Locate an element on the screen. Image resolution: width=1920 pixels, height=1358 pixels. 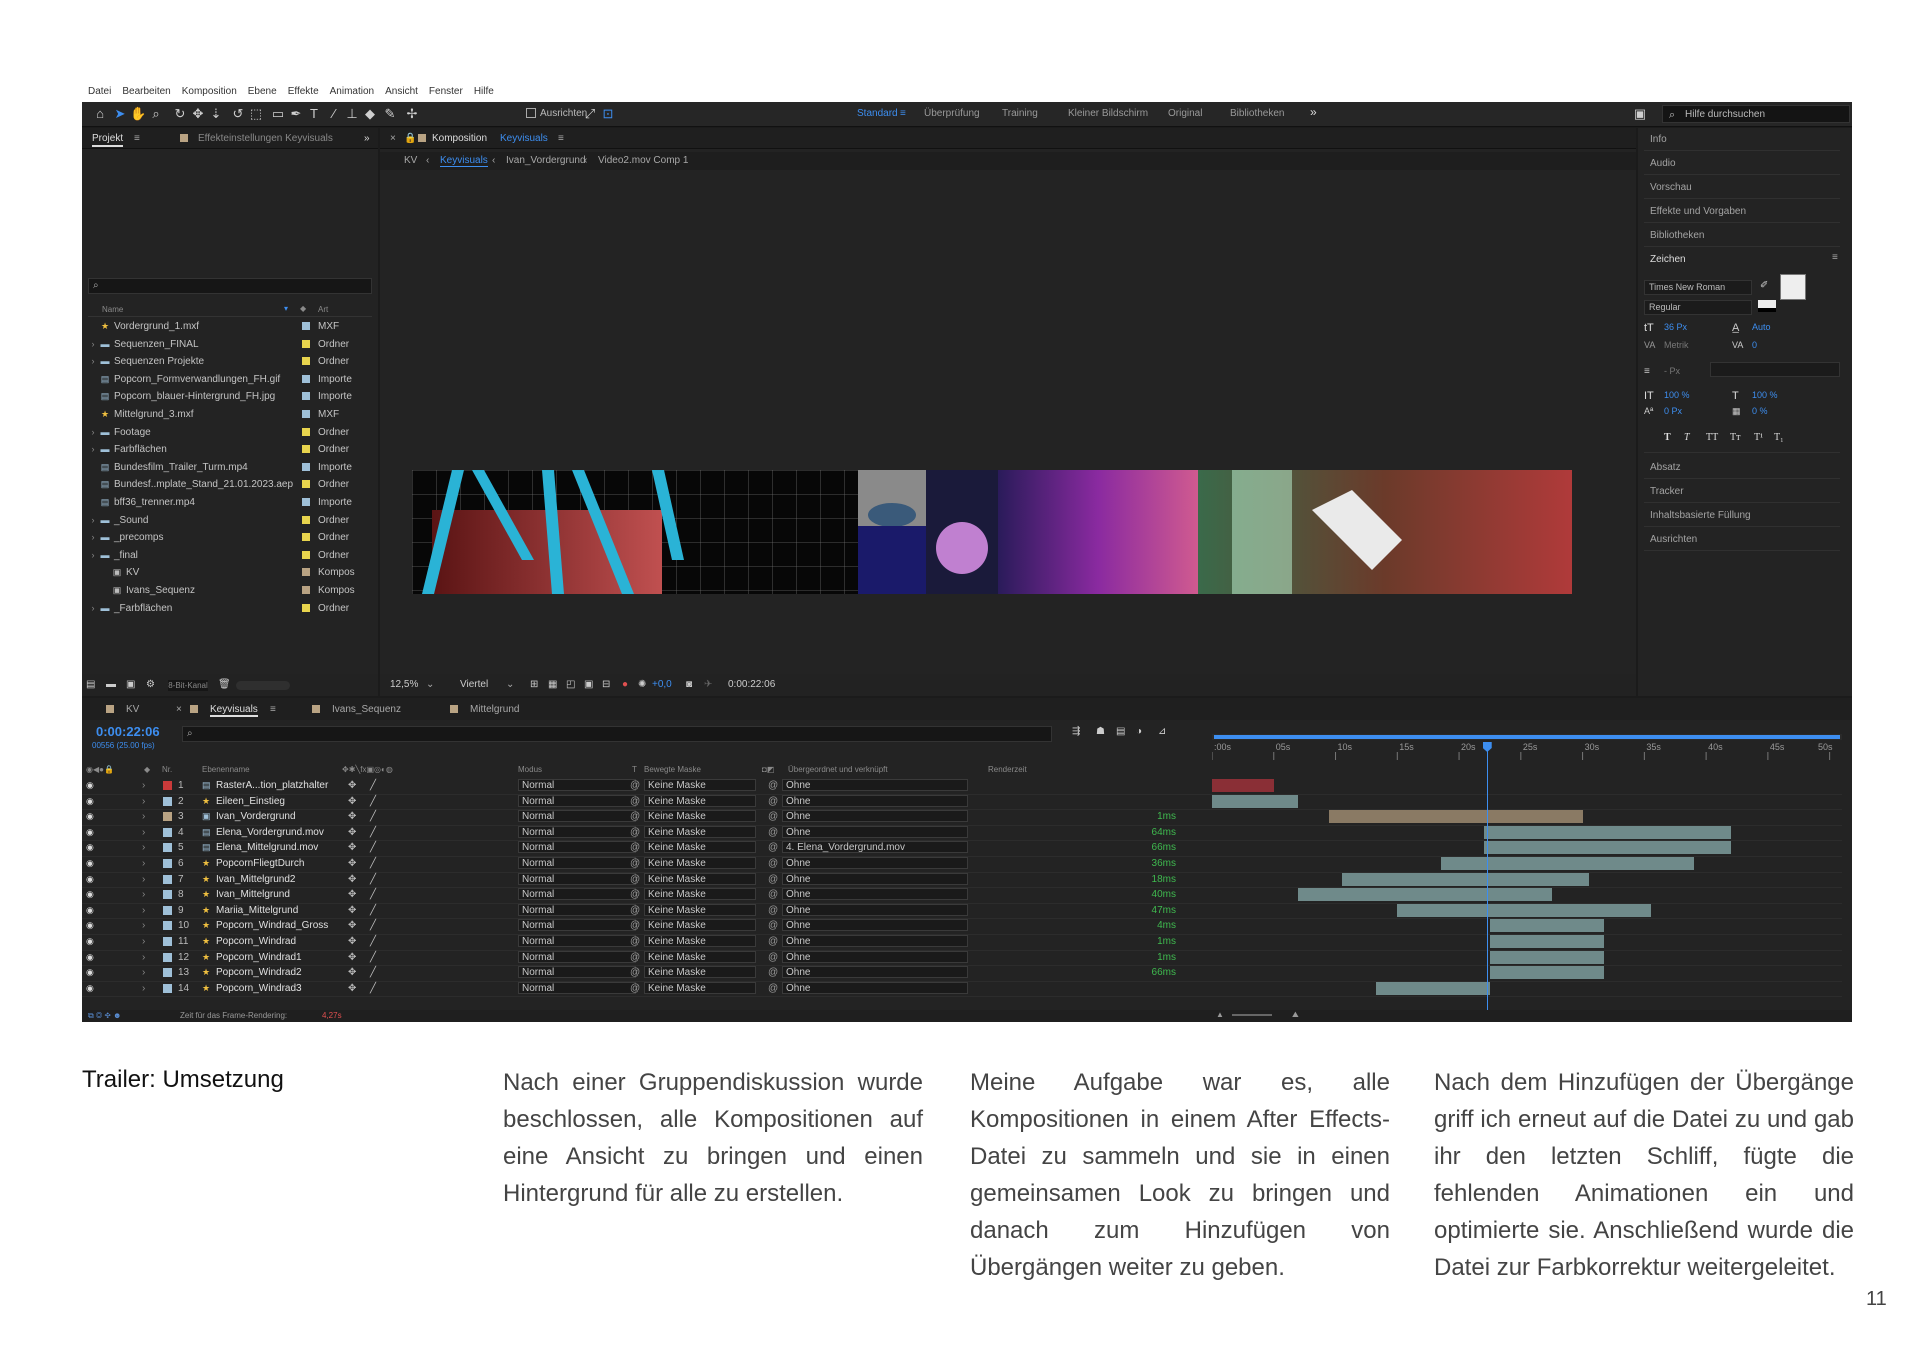
interpret-footage-icon: ▤ is located at coordinates (90, 684).